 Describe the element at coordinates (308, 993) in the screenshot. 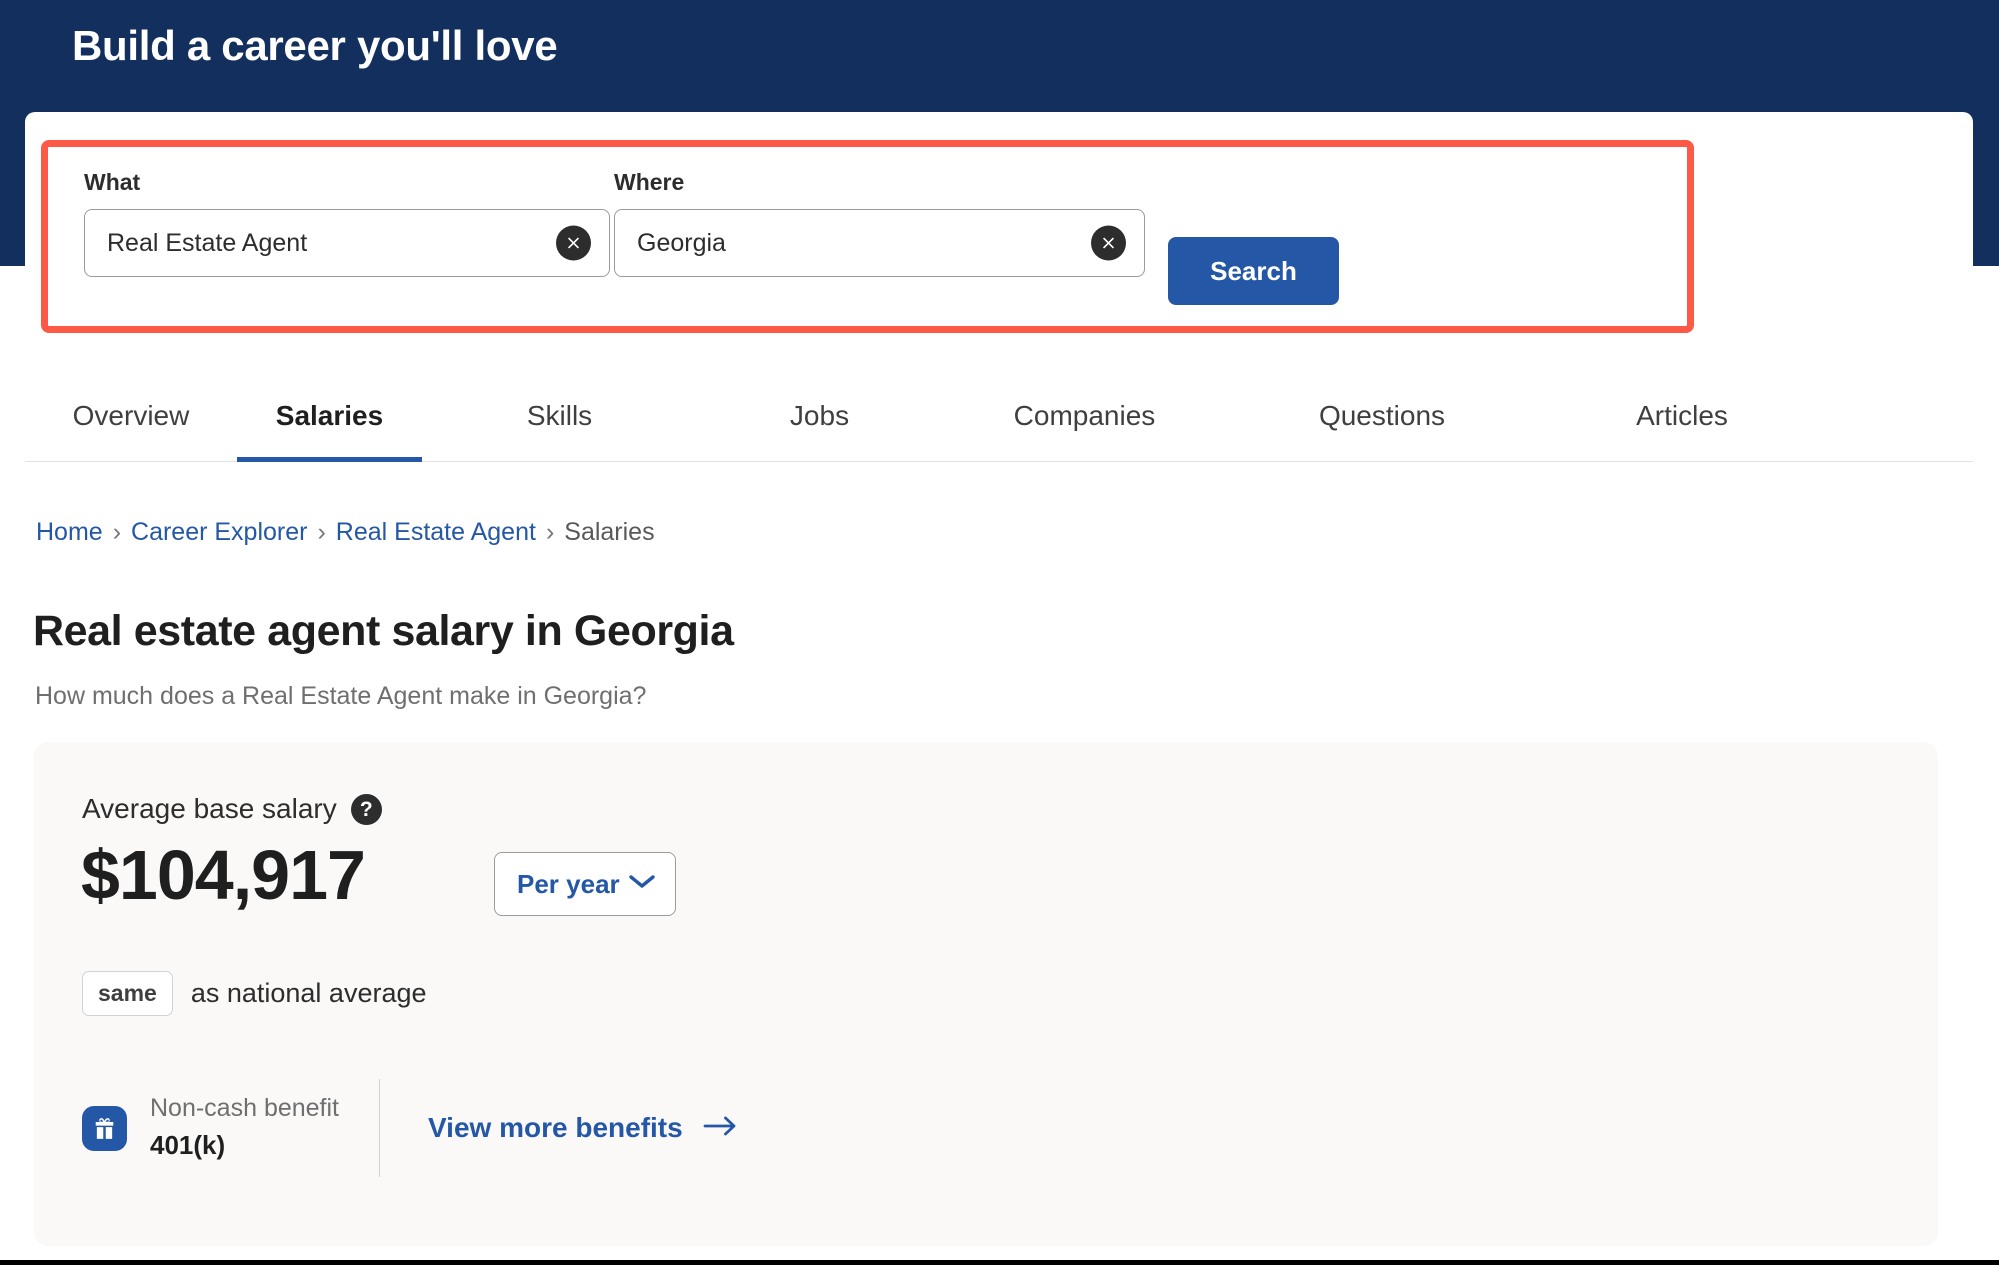

I see `comparison-text: as national average` at that location.